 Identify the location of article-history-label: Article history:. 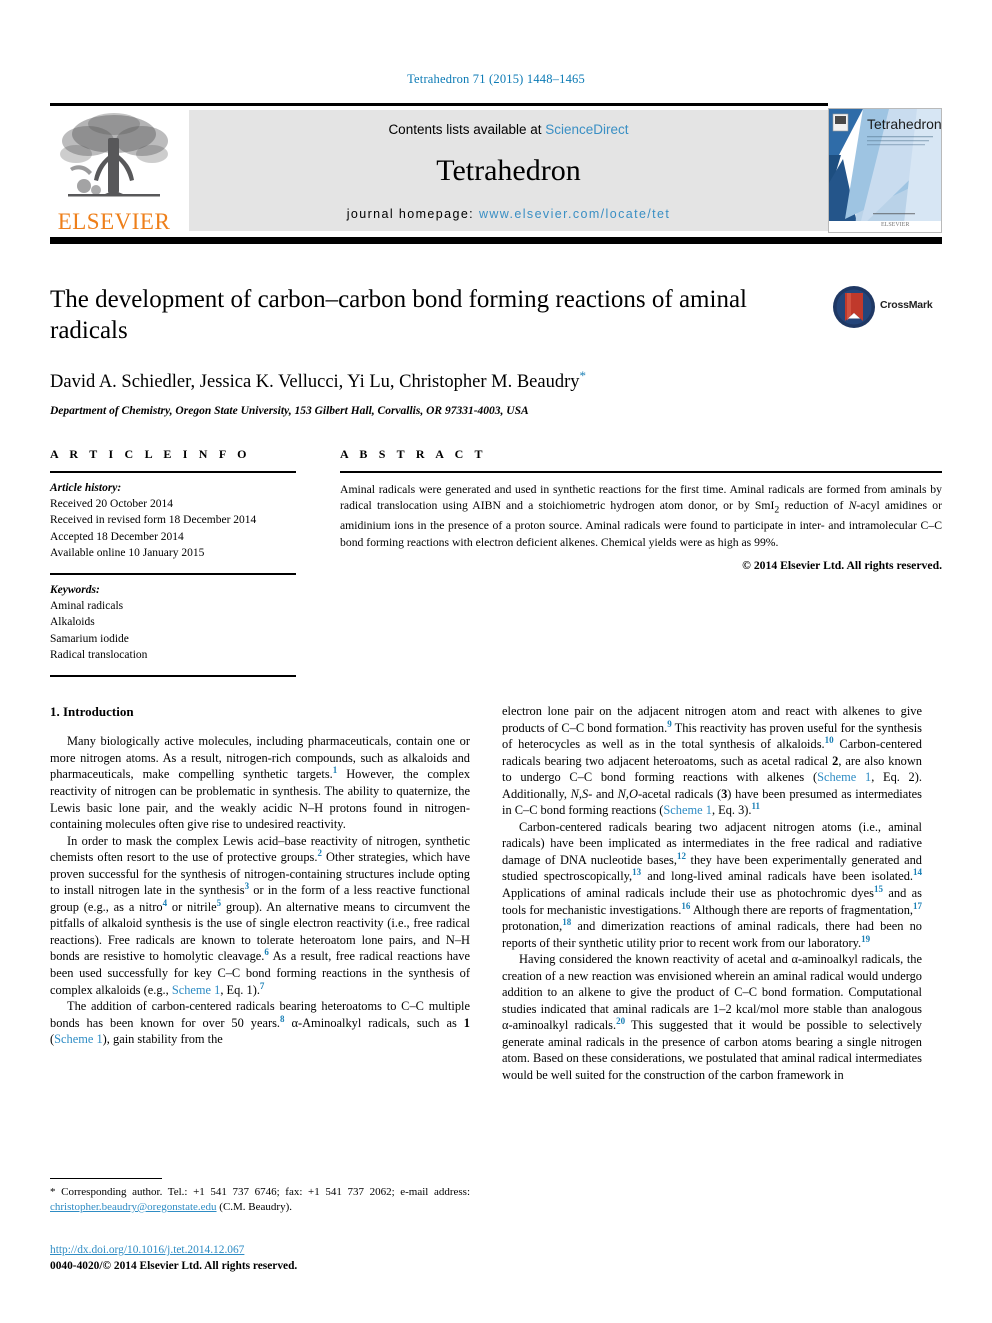
(86, 487).